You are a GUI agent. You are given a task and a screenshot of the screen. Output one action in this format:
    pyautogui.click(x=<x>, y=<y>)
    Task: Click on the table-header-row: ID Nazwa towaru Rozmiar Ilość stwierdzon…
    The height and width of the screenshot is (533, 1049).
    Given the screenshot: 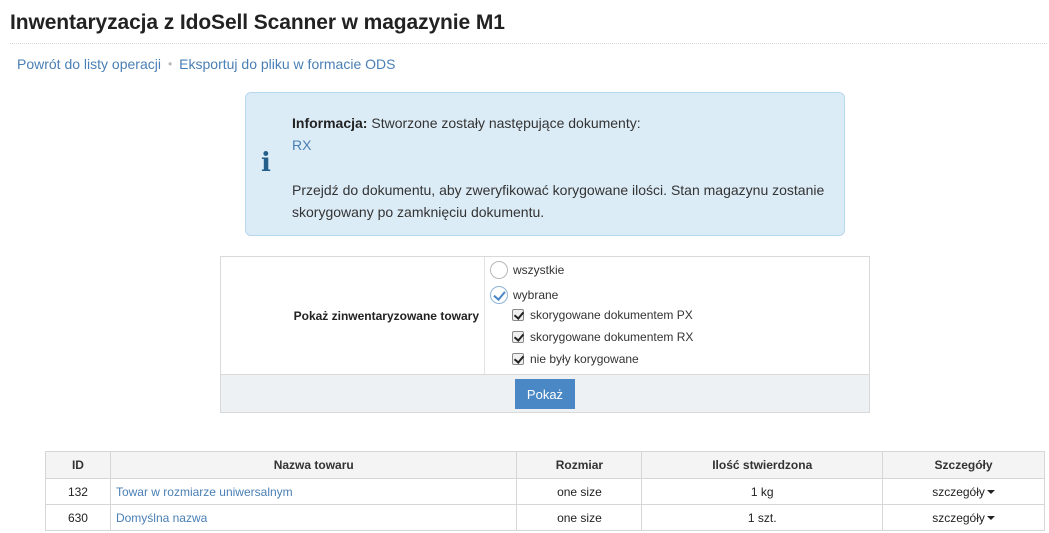 What is the action you would take?
    pyautogui.click(x=545, y=465)
    